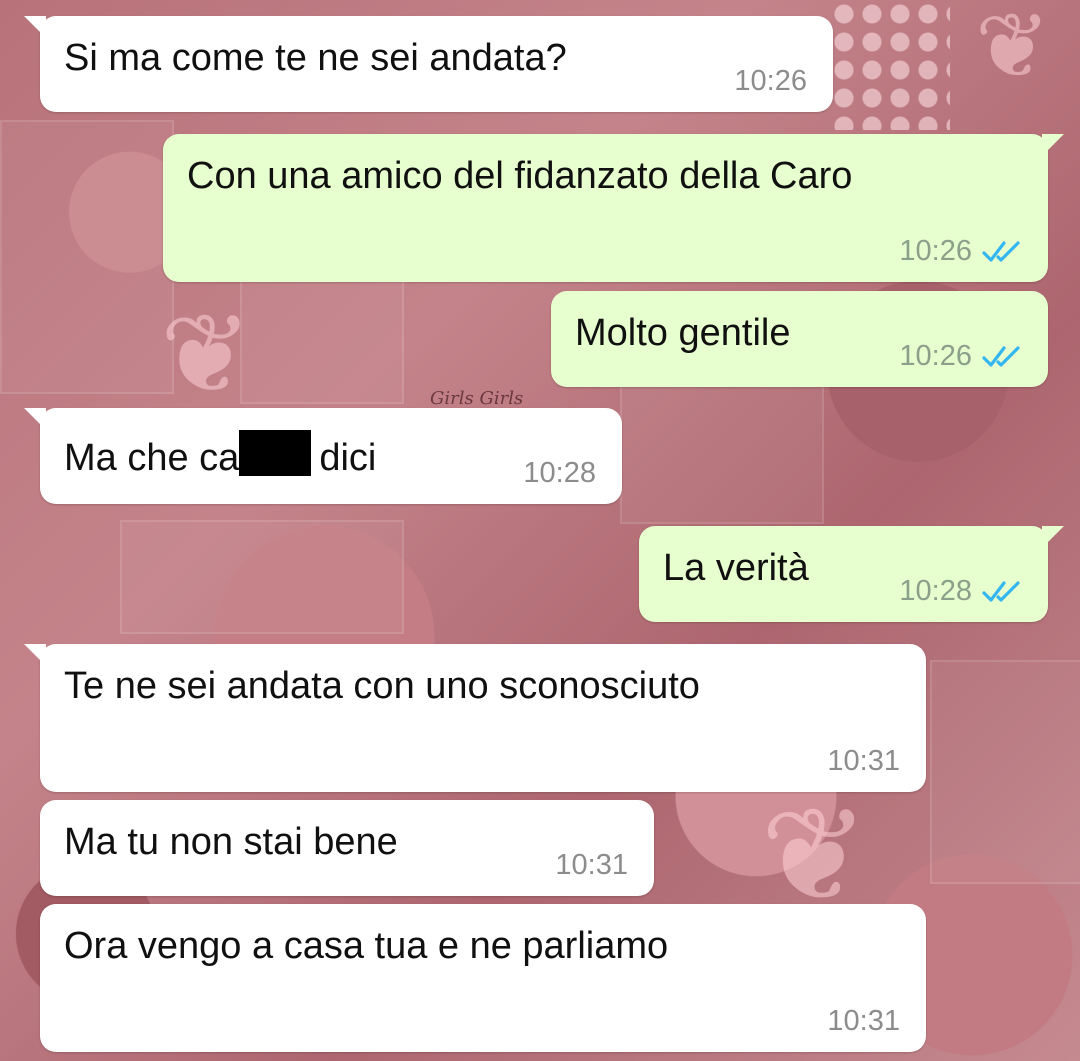 The image size is (1080, 1061). I want to click on message-text-start: Ma che ca, so click(152, 458).